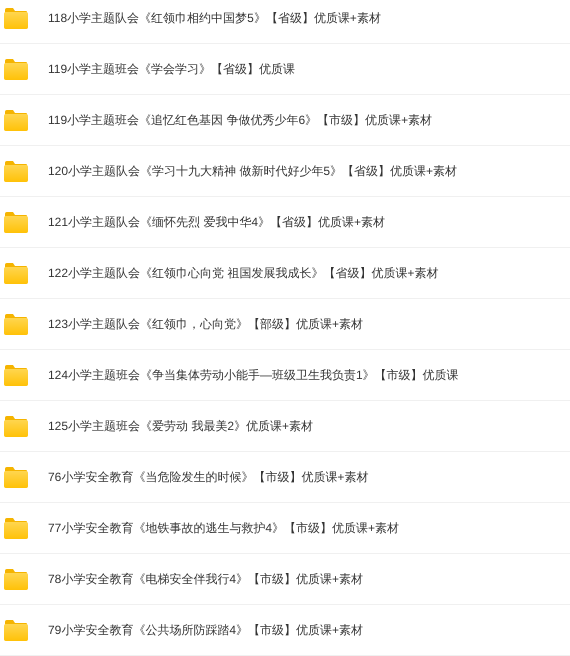  I want to click on folder-name: 79小学安全教育《公共场所防踩踏4》【市级】优质课+素材, so click(206, 630).